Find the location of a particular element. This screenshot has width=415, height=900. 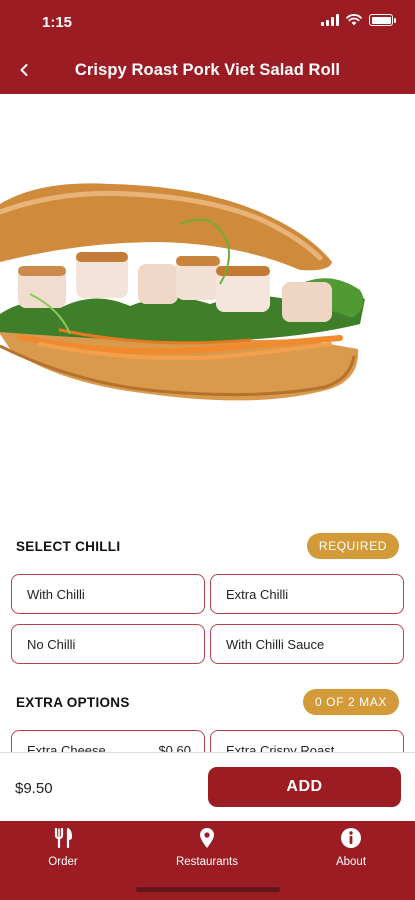

home-indicator is located at coordinates (208, 889).